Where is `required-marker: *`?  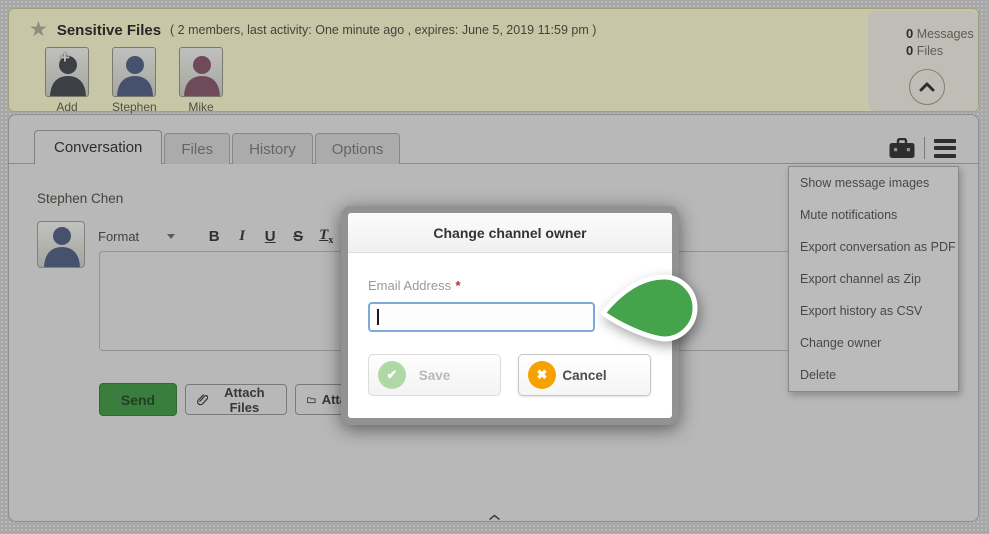 required-marker: * is located at coordinates (458, 285).